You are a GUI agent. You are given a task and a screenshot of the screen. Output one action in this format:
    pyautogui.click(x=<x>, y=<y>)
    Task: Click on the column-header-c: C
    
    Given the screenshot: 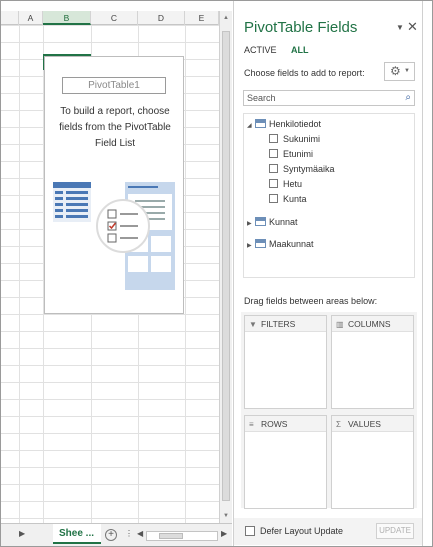 What is the action you would take?
    pyautogui.click(x=114, y=18)
    